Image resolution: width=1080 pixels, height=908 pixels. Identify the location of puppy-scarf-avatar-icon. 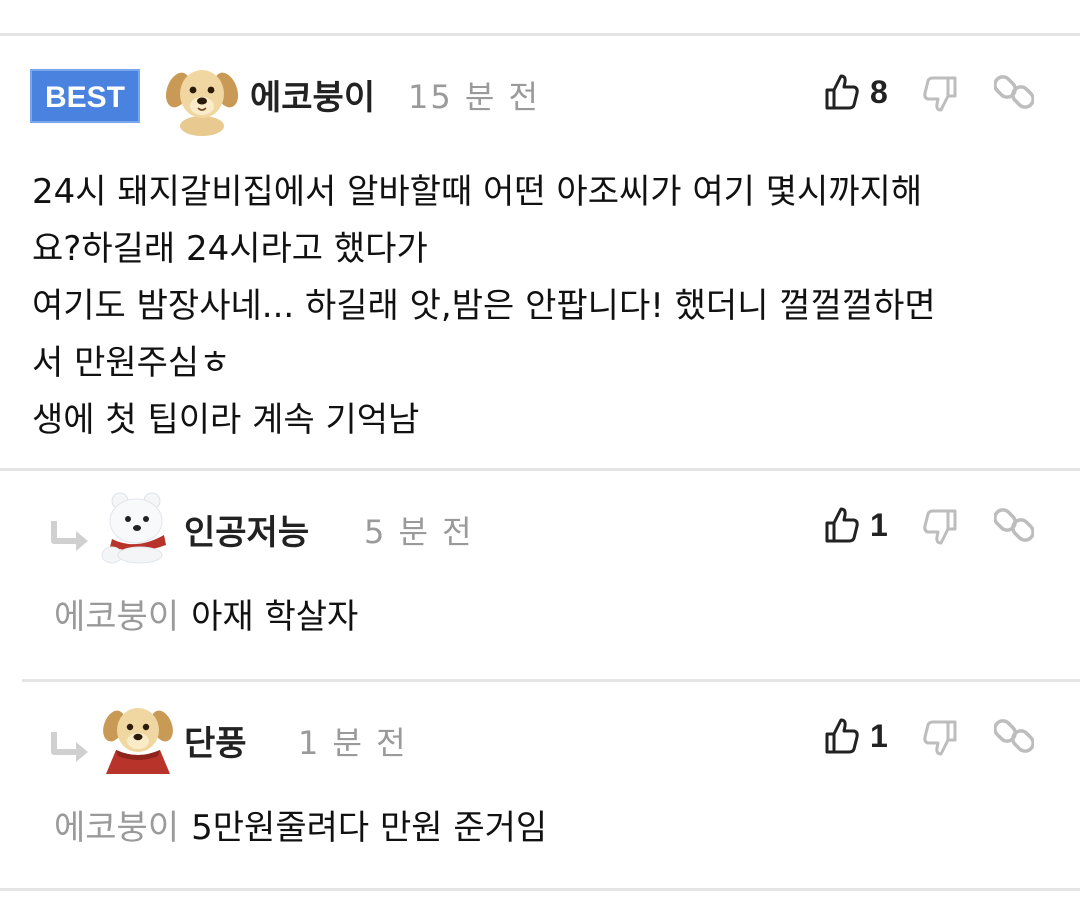
(138, 738).